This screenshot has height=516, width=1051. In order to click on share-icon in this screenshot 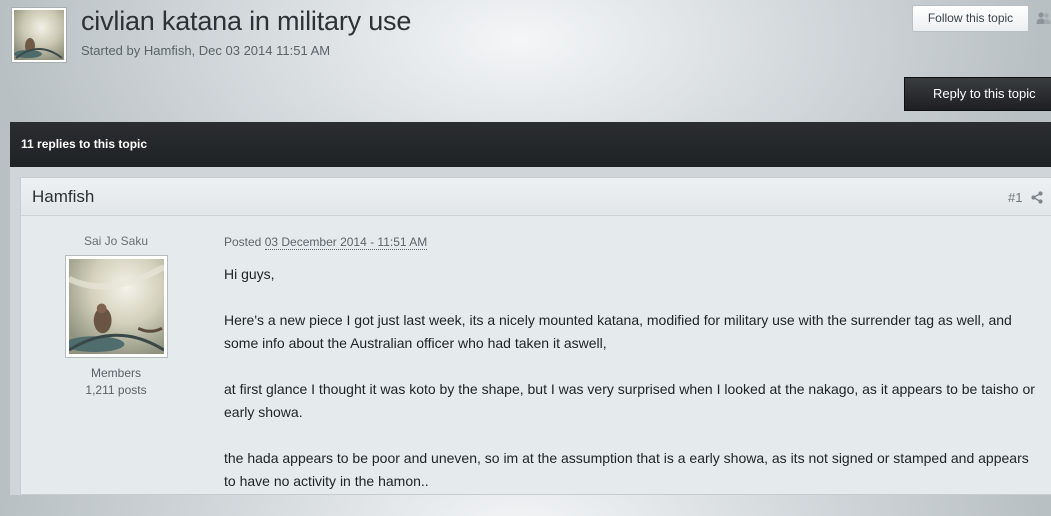, I will do `click(1037, 197)`.